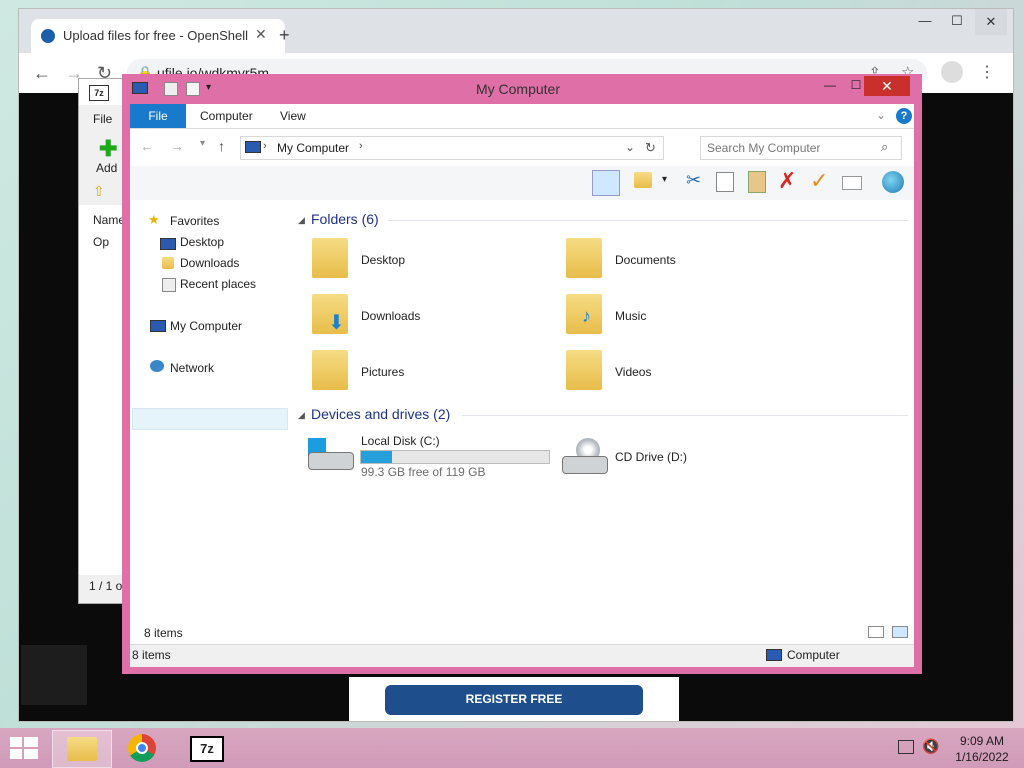  What do you see at coordinates (24, 749) in the screenshot?
I see `start-button` at bounding box center [24, 749].